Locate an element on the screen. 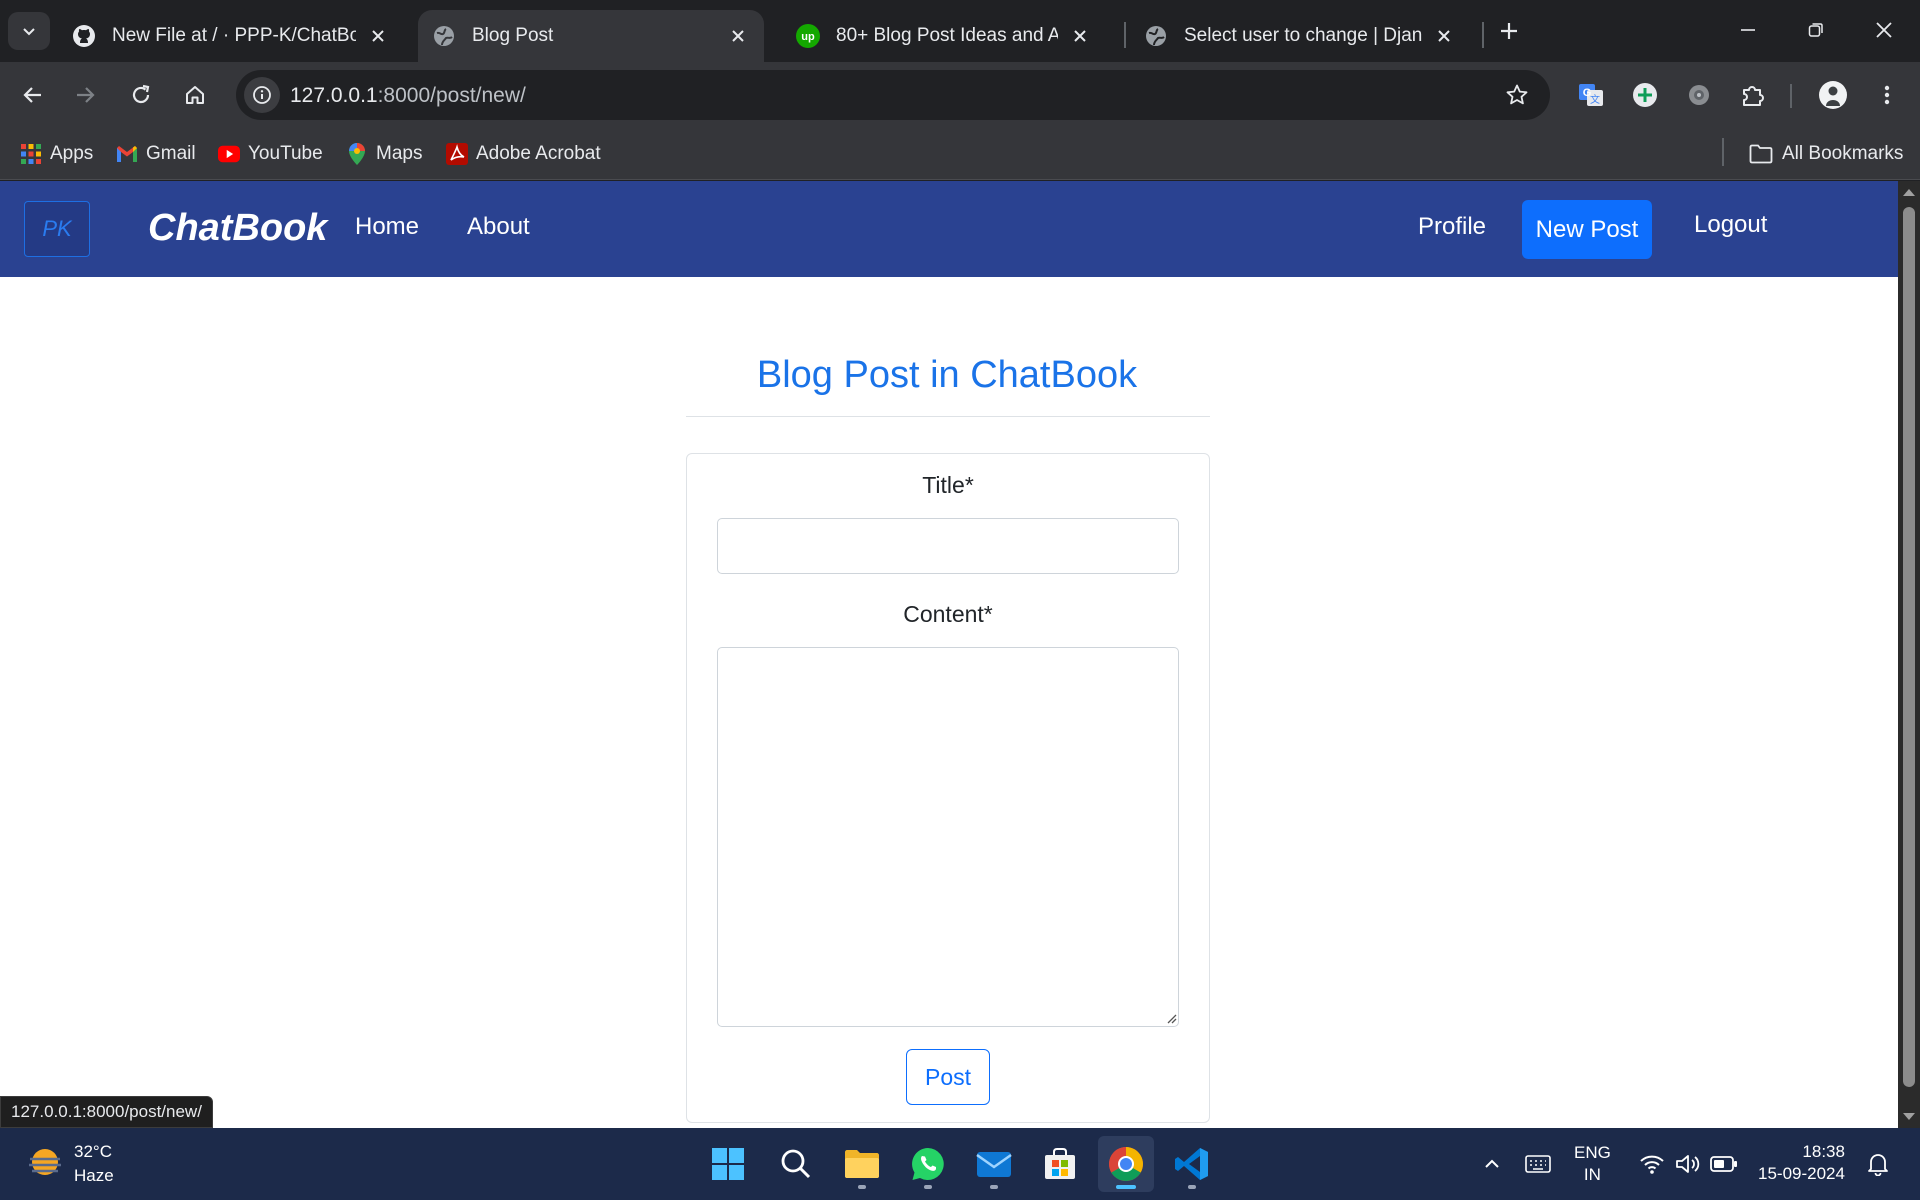 The image size is (1920, 1200). bookmark-label: Gmail is located at coordinates (171, 153).